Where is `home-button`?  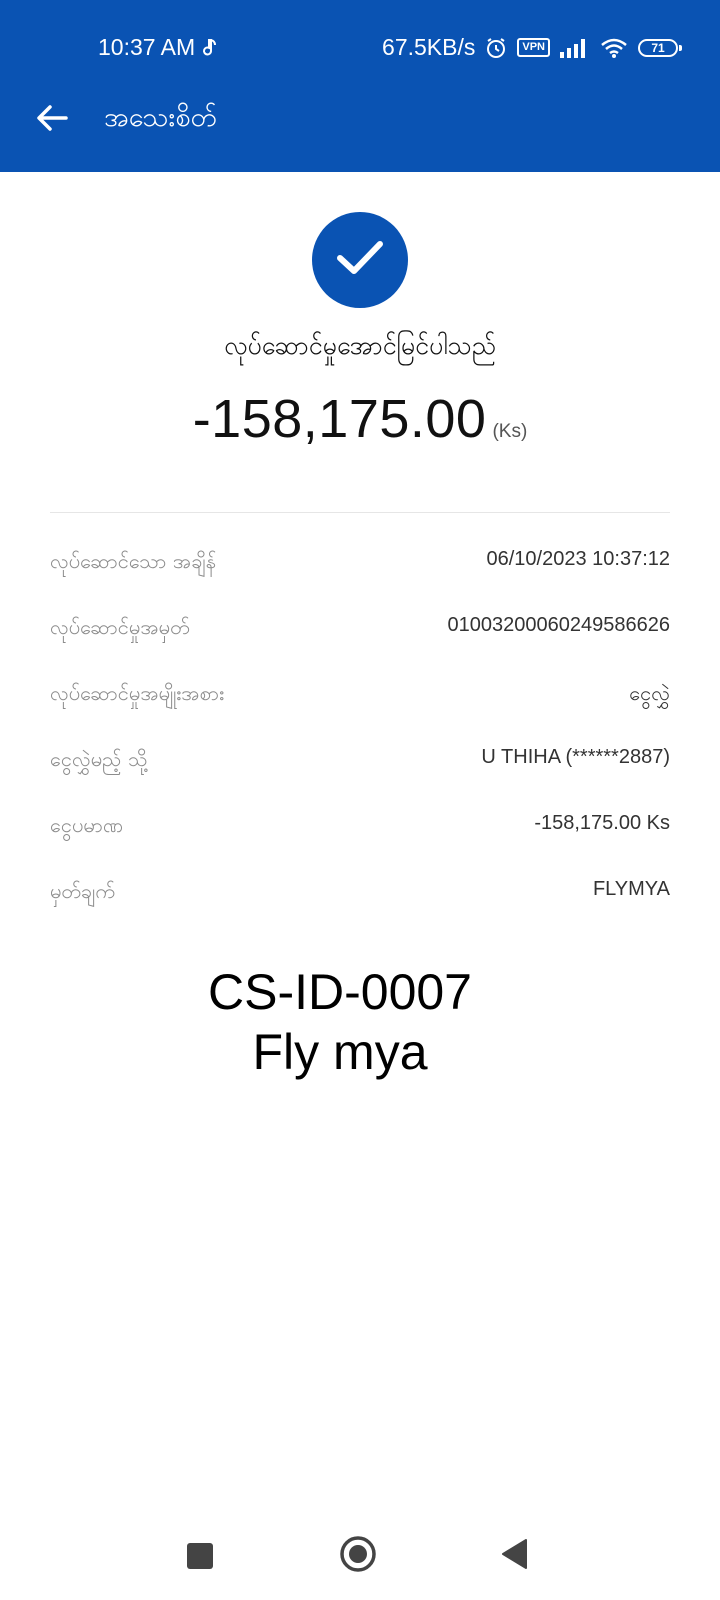 home-button is located at coordinates (358, 1556).